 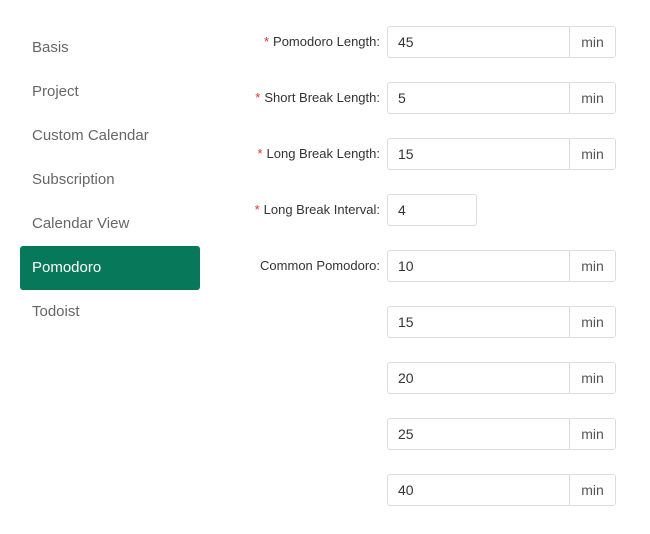 I want to click on long-break-interval-input, so click(x=432, y=210).